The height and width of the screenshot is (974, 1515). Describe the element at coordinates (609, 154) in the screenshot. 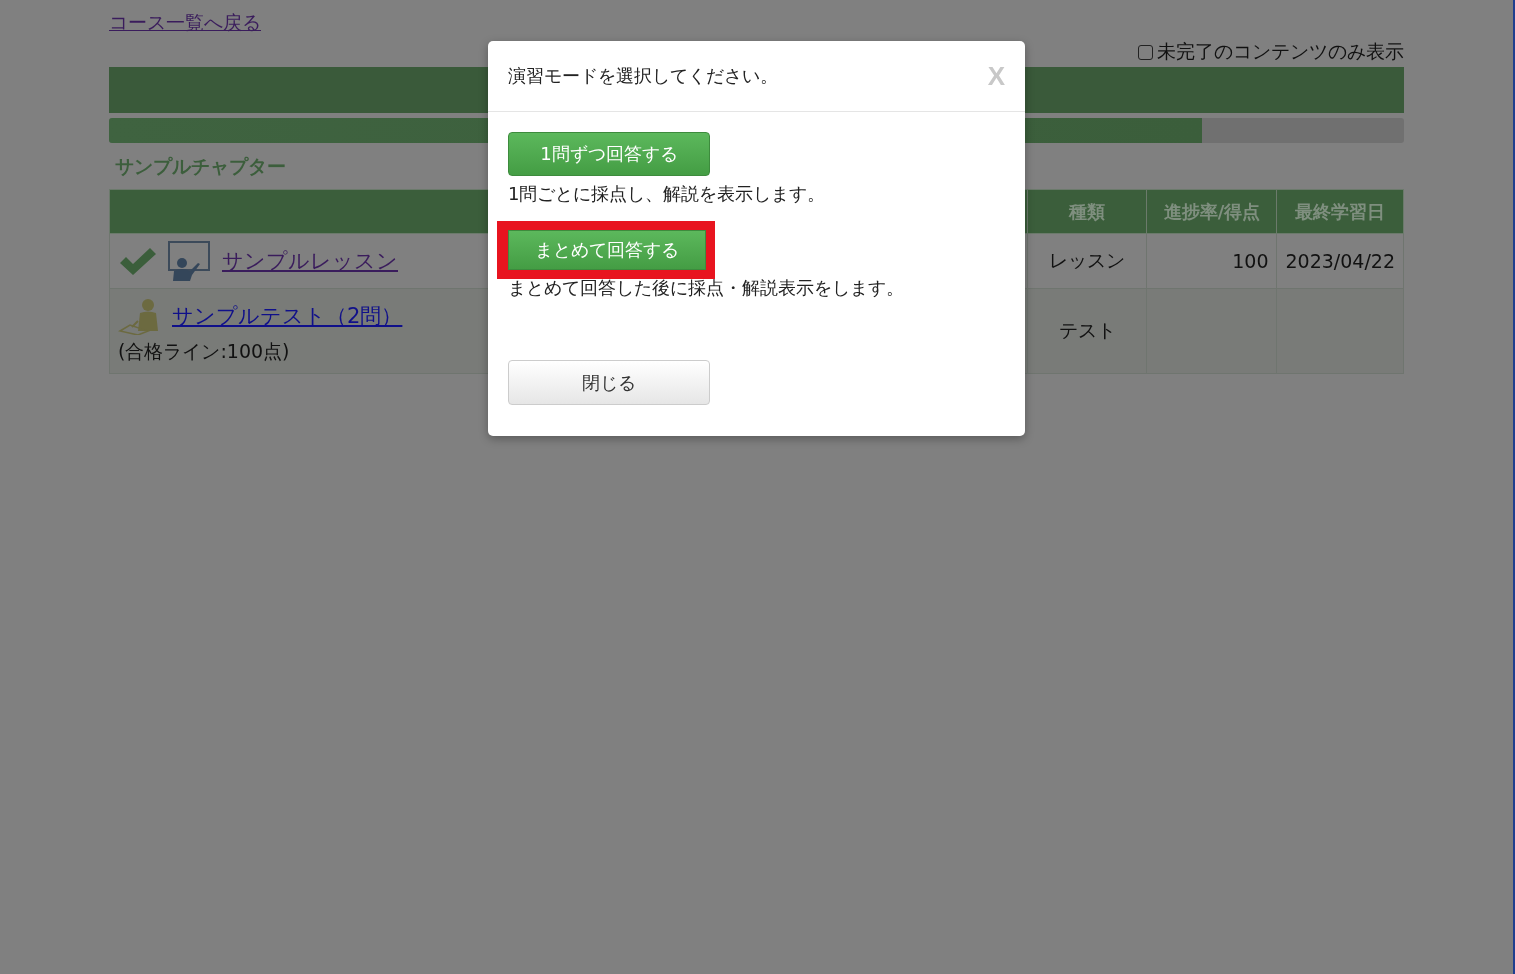

I see `mode-button: 1問ずつ回答する` at that location.